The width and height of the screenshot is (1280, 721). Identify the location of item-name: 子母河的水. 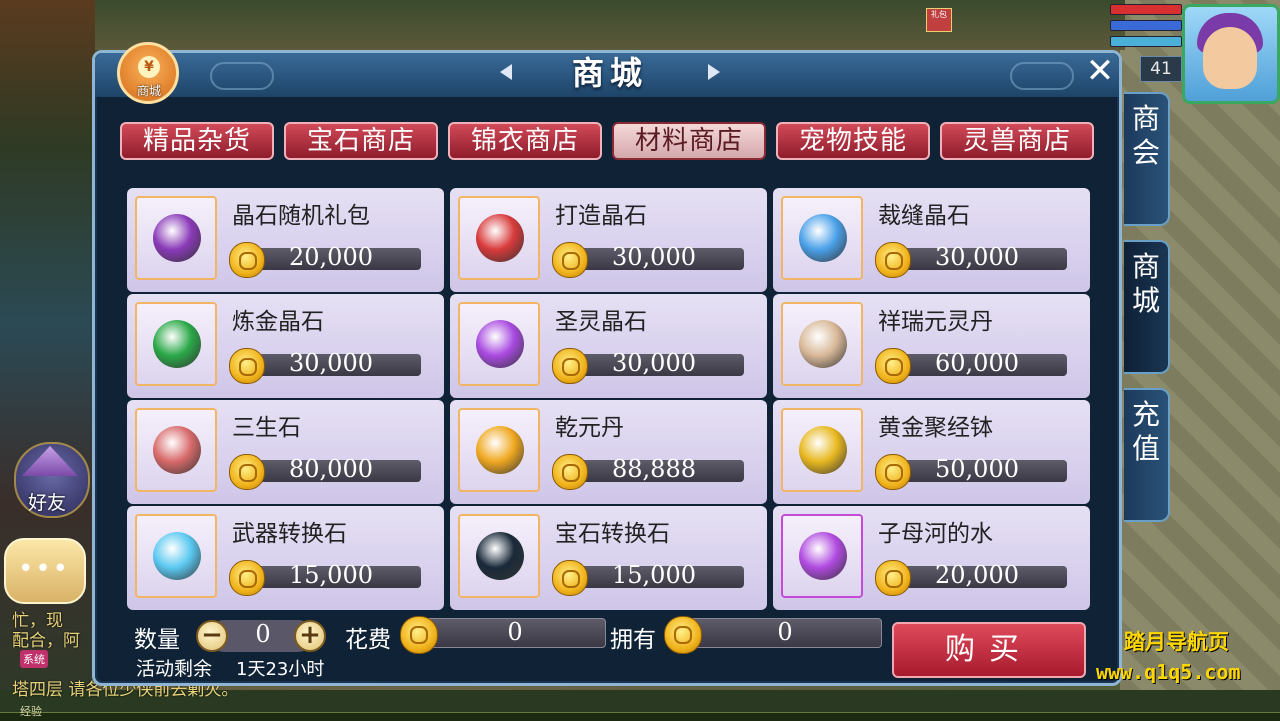
(935, 534).